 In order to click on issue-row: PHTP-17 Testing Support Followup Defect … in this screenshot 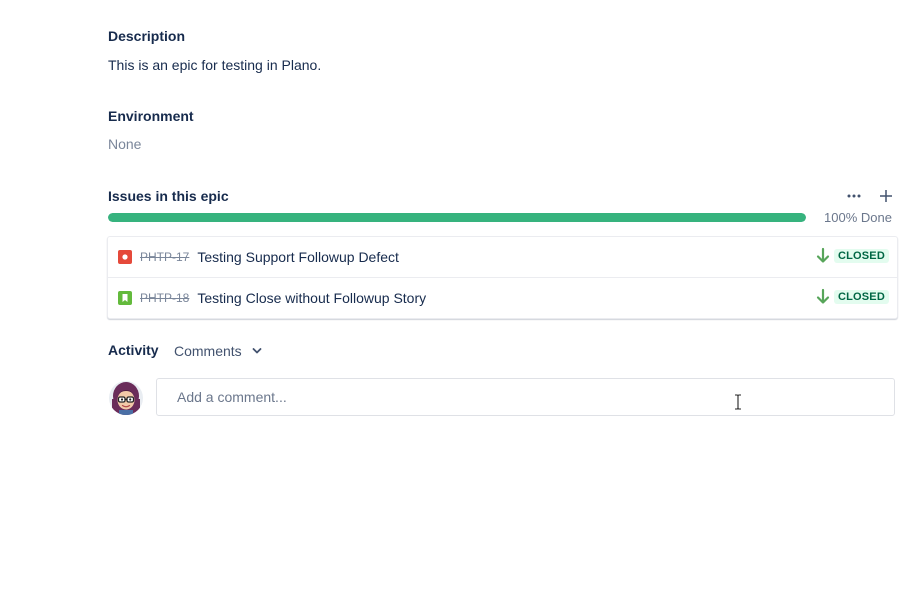, I will do `click(502, 257)`.